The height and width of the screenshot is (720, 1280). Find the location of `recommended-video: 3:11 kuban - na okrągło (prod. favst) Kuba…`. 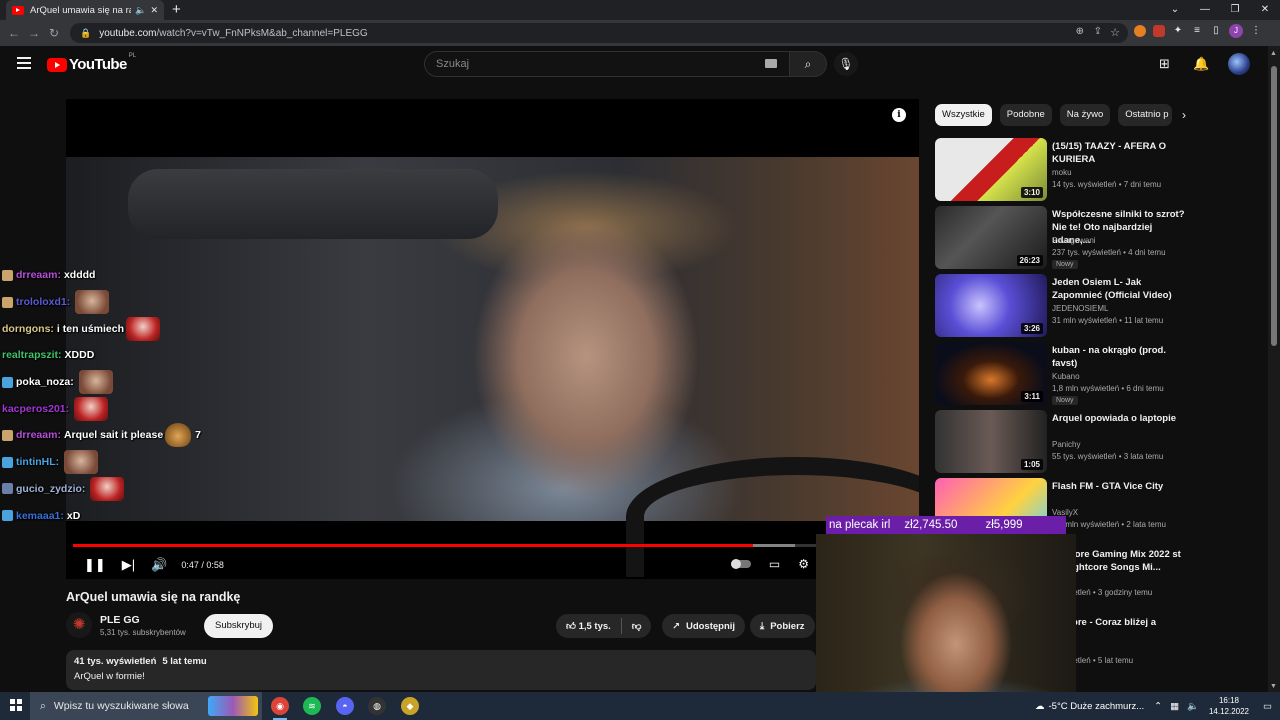

recommended-video: 3:11 kuban - na okrągło (prod. favst) Kuba… is located at coordinates (1060, 374).